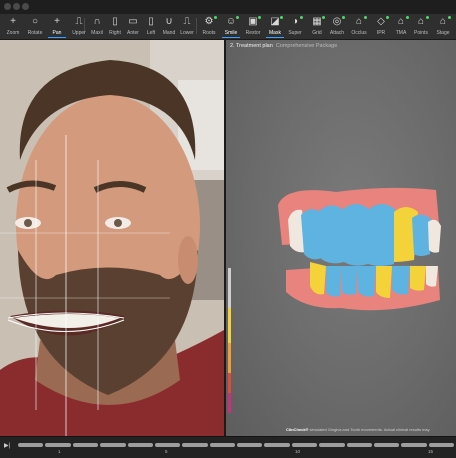  What do you see at coordinates (421, 33) in the screenshot?
I see `tool-label: Points` at bounding box center [421, 33].